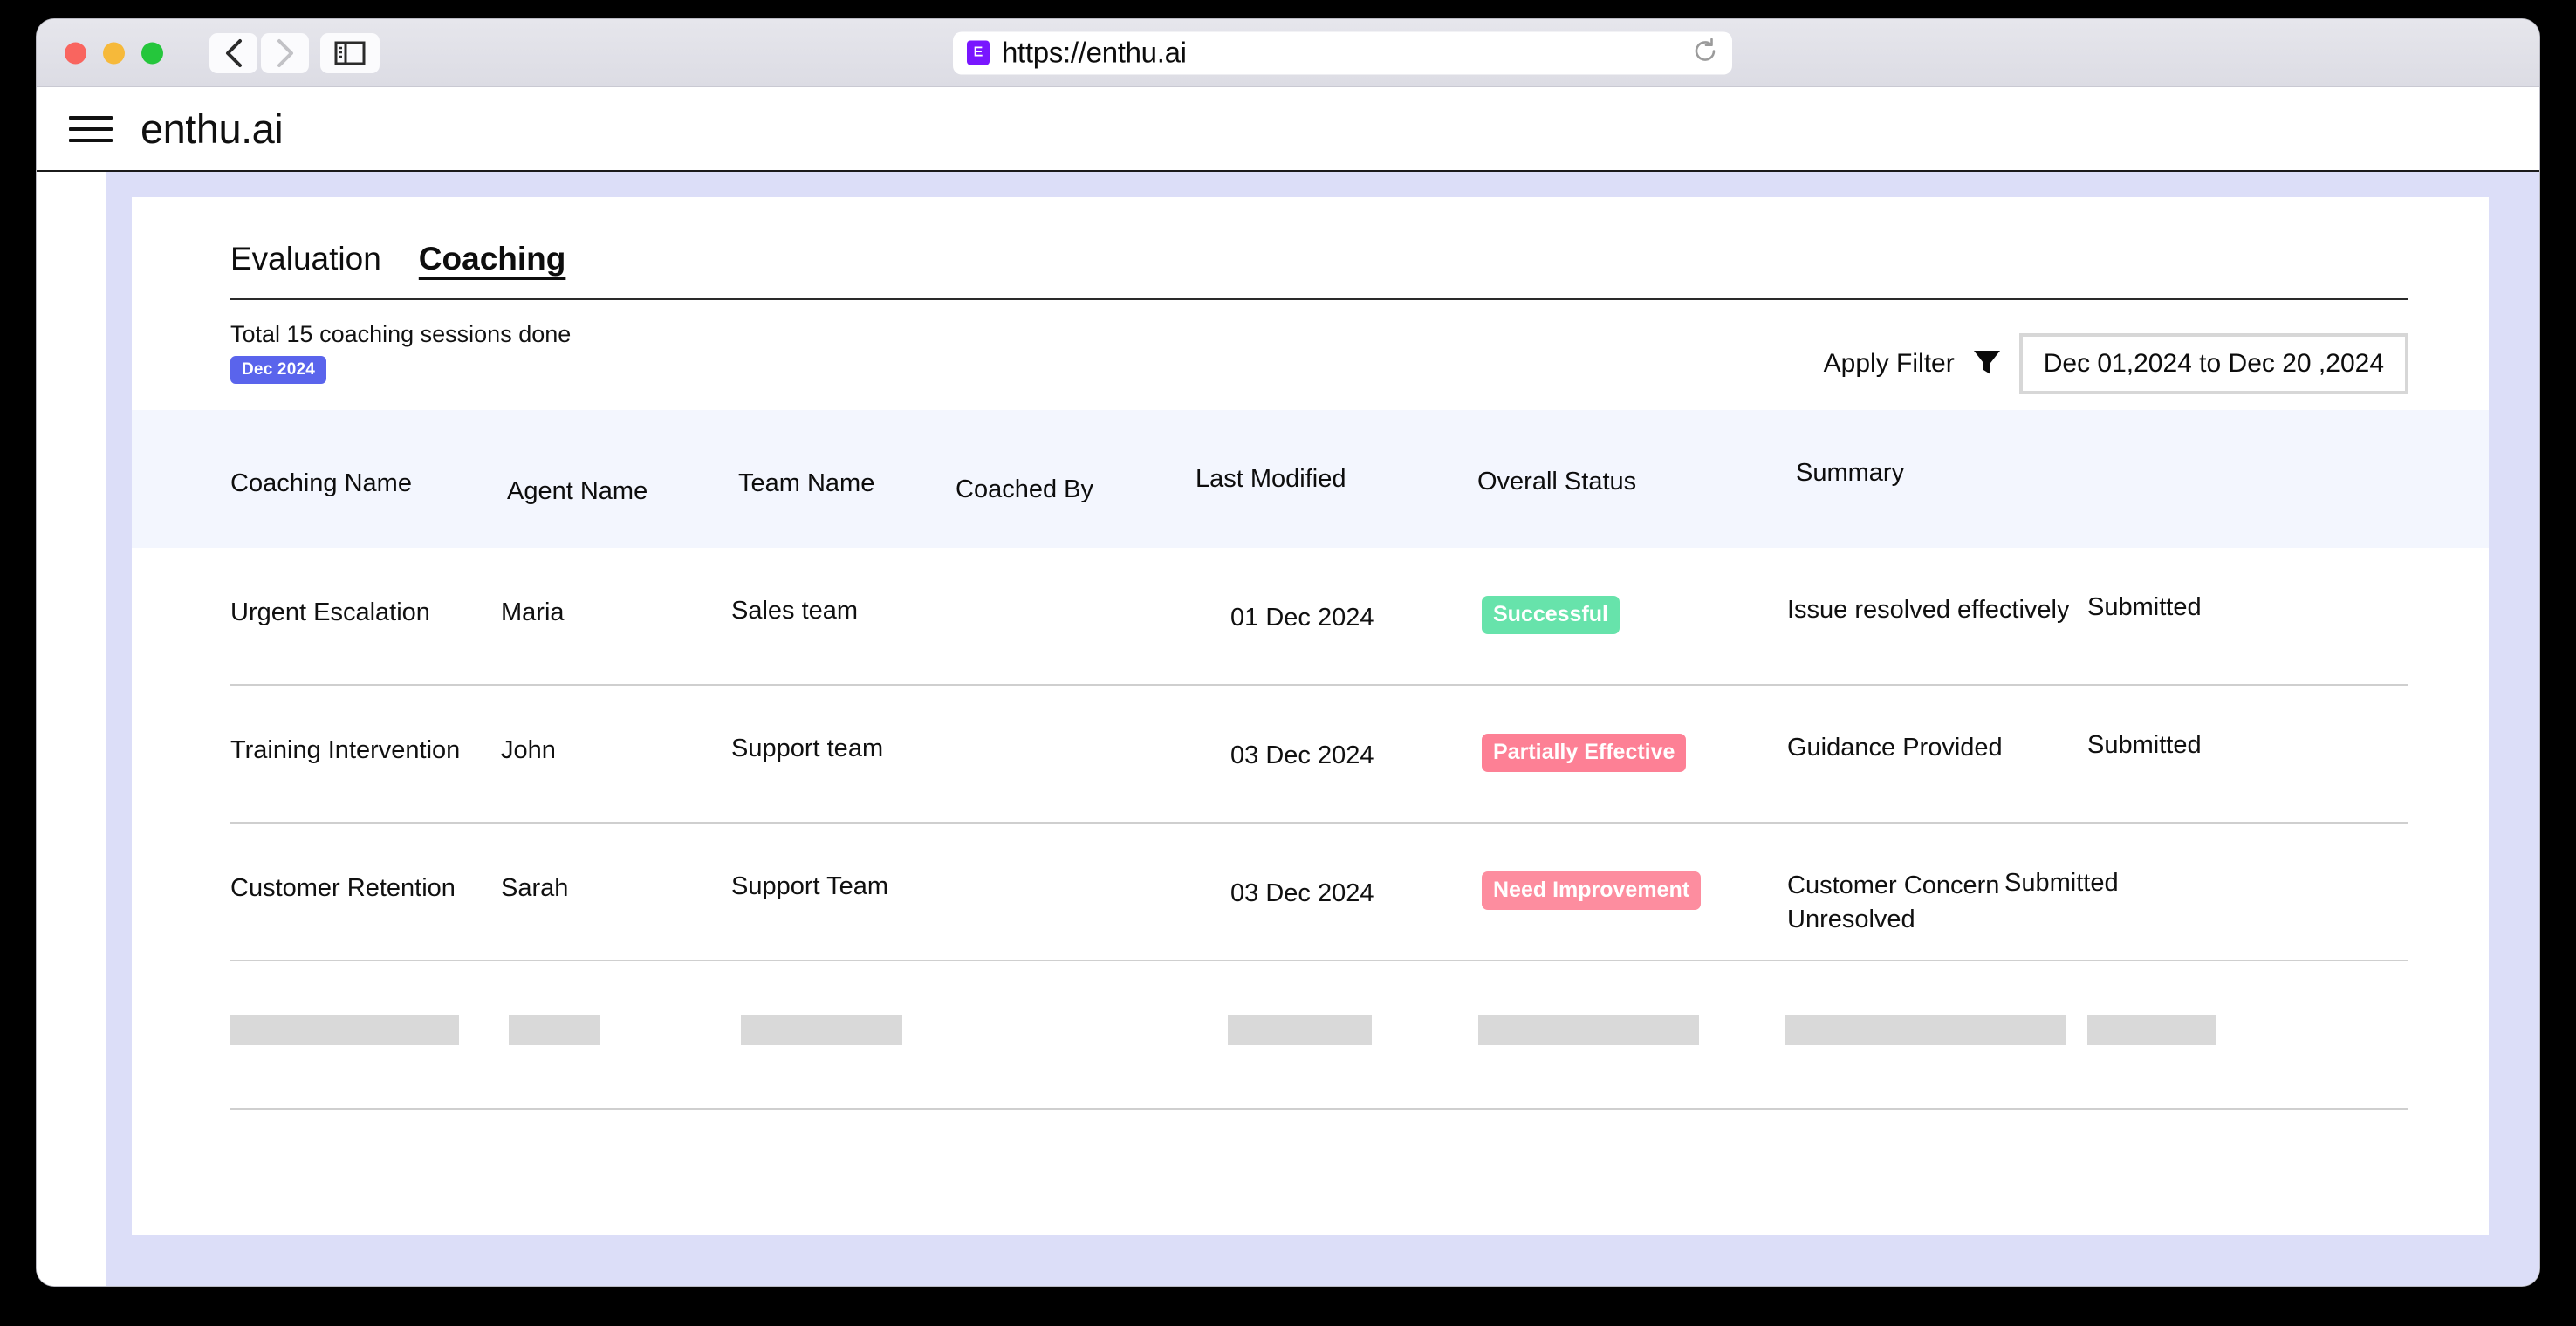  What do you see at coordinates (1929, 610) in the screenshot?
I see `cell-summary: Issue resolved effectively` at bounding box center [1929, 610].